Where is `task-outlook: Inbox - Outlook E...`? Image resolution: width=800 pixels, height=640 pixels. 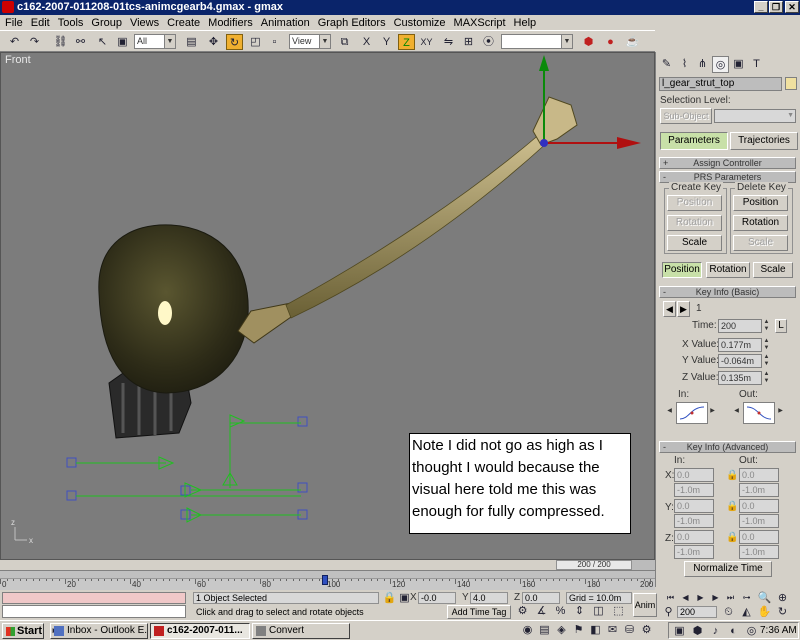
task-outlook: Inbox - Outlook E... is located at coordinates (99, 631).